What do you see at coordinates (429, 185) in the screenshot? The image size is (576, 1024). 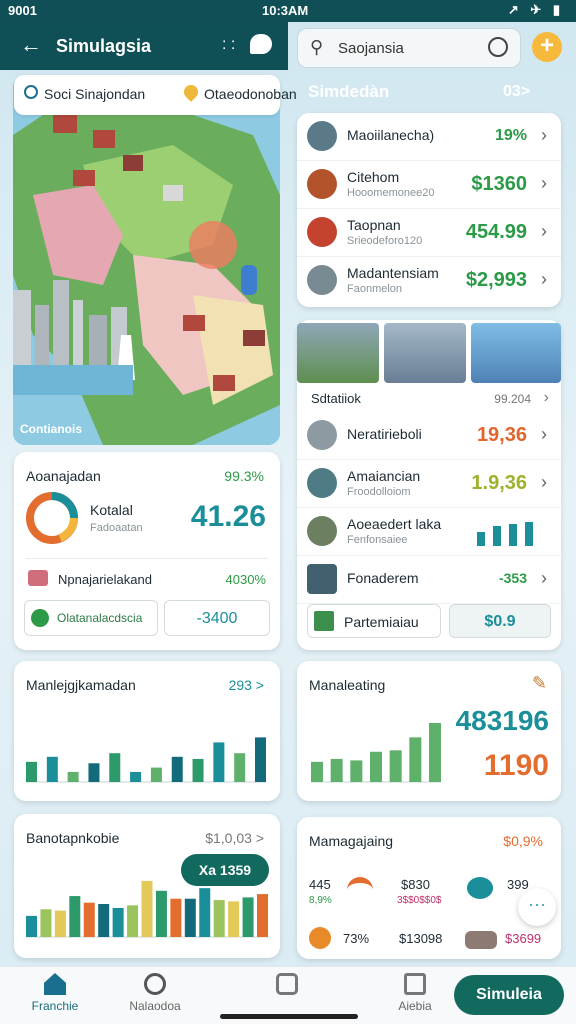 I see `list-item: Citehom Hooomemonee20 $1360 ›` at bounding box center [429, 185].